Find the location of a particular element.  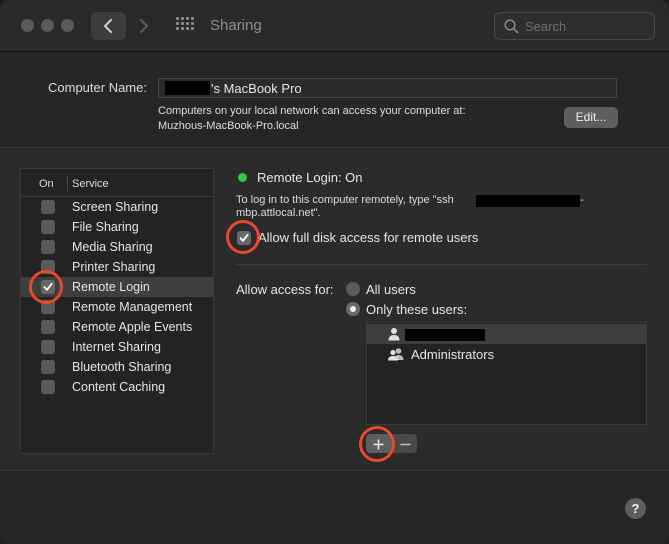

service-label: File Sharing is located at coordinates (105, 227).